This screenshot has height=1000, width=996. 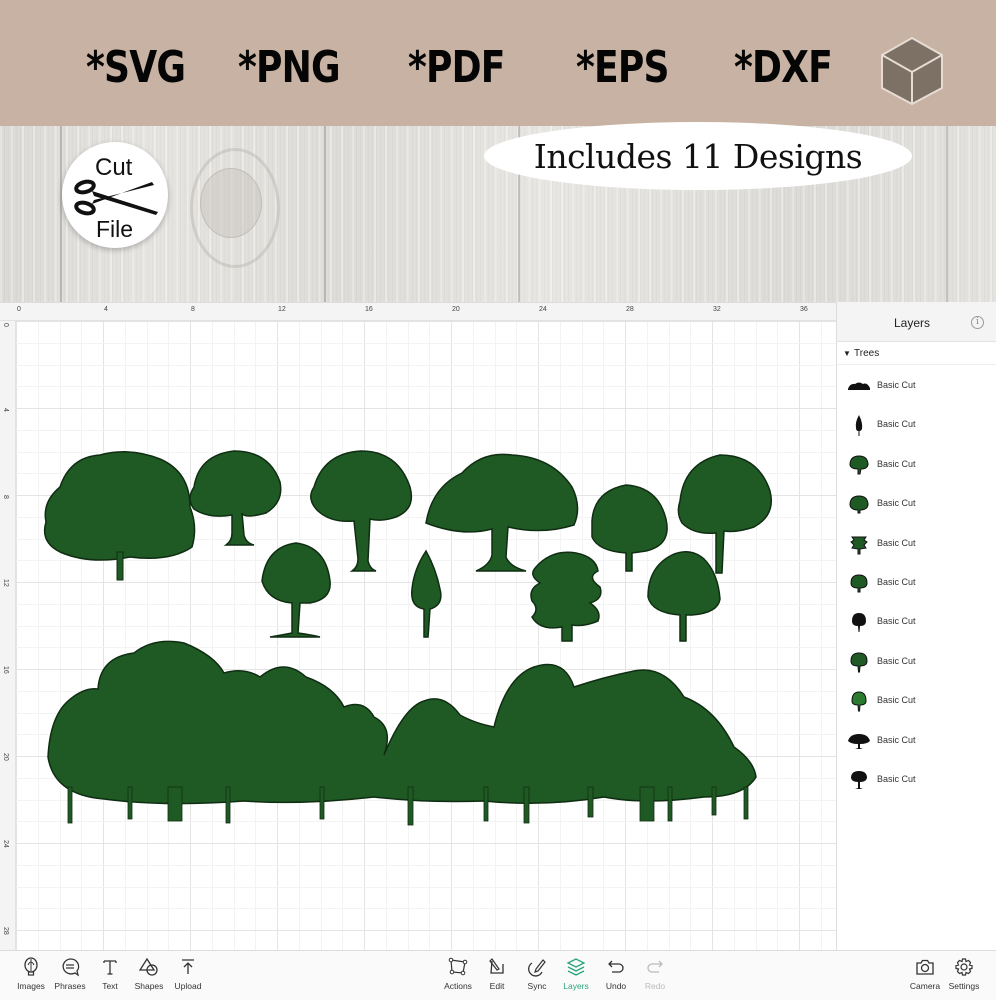 What do you see at coordinates (912, 71) in the screenshot?
I see `cube-icon` at bounding box center [912, 71].